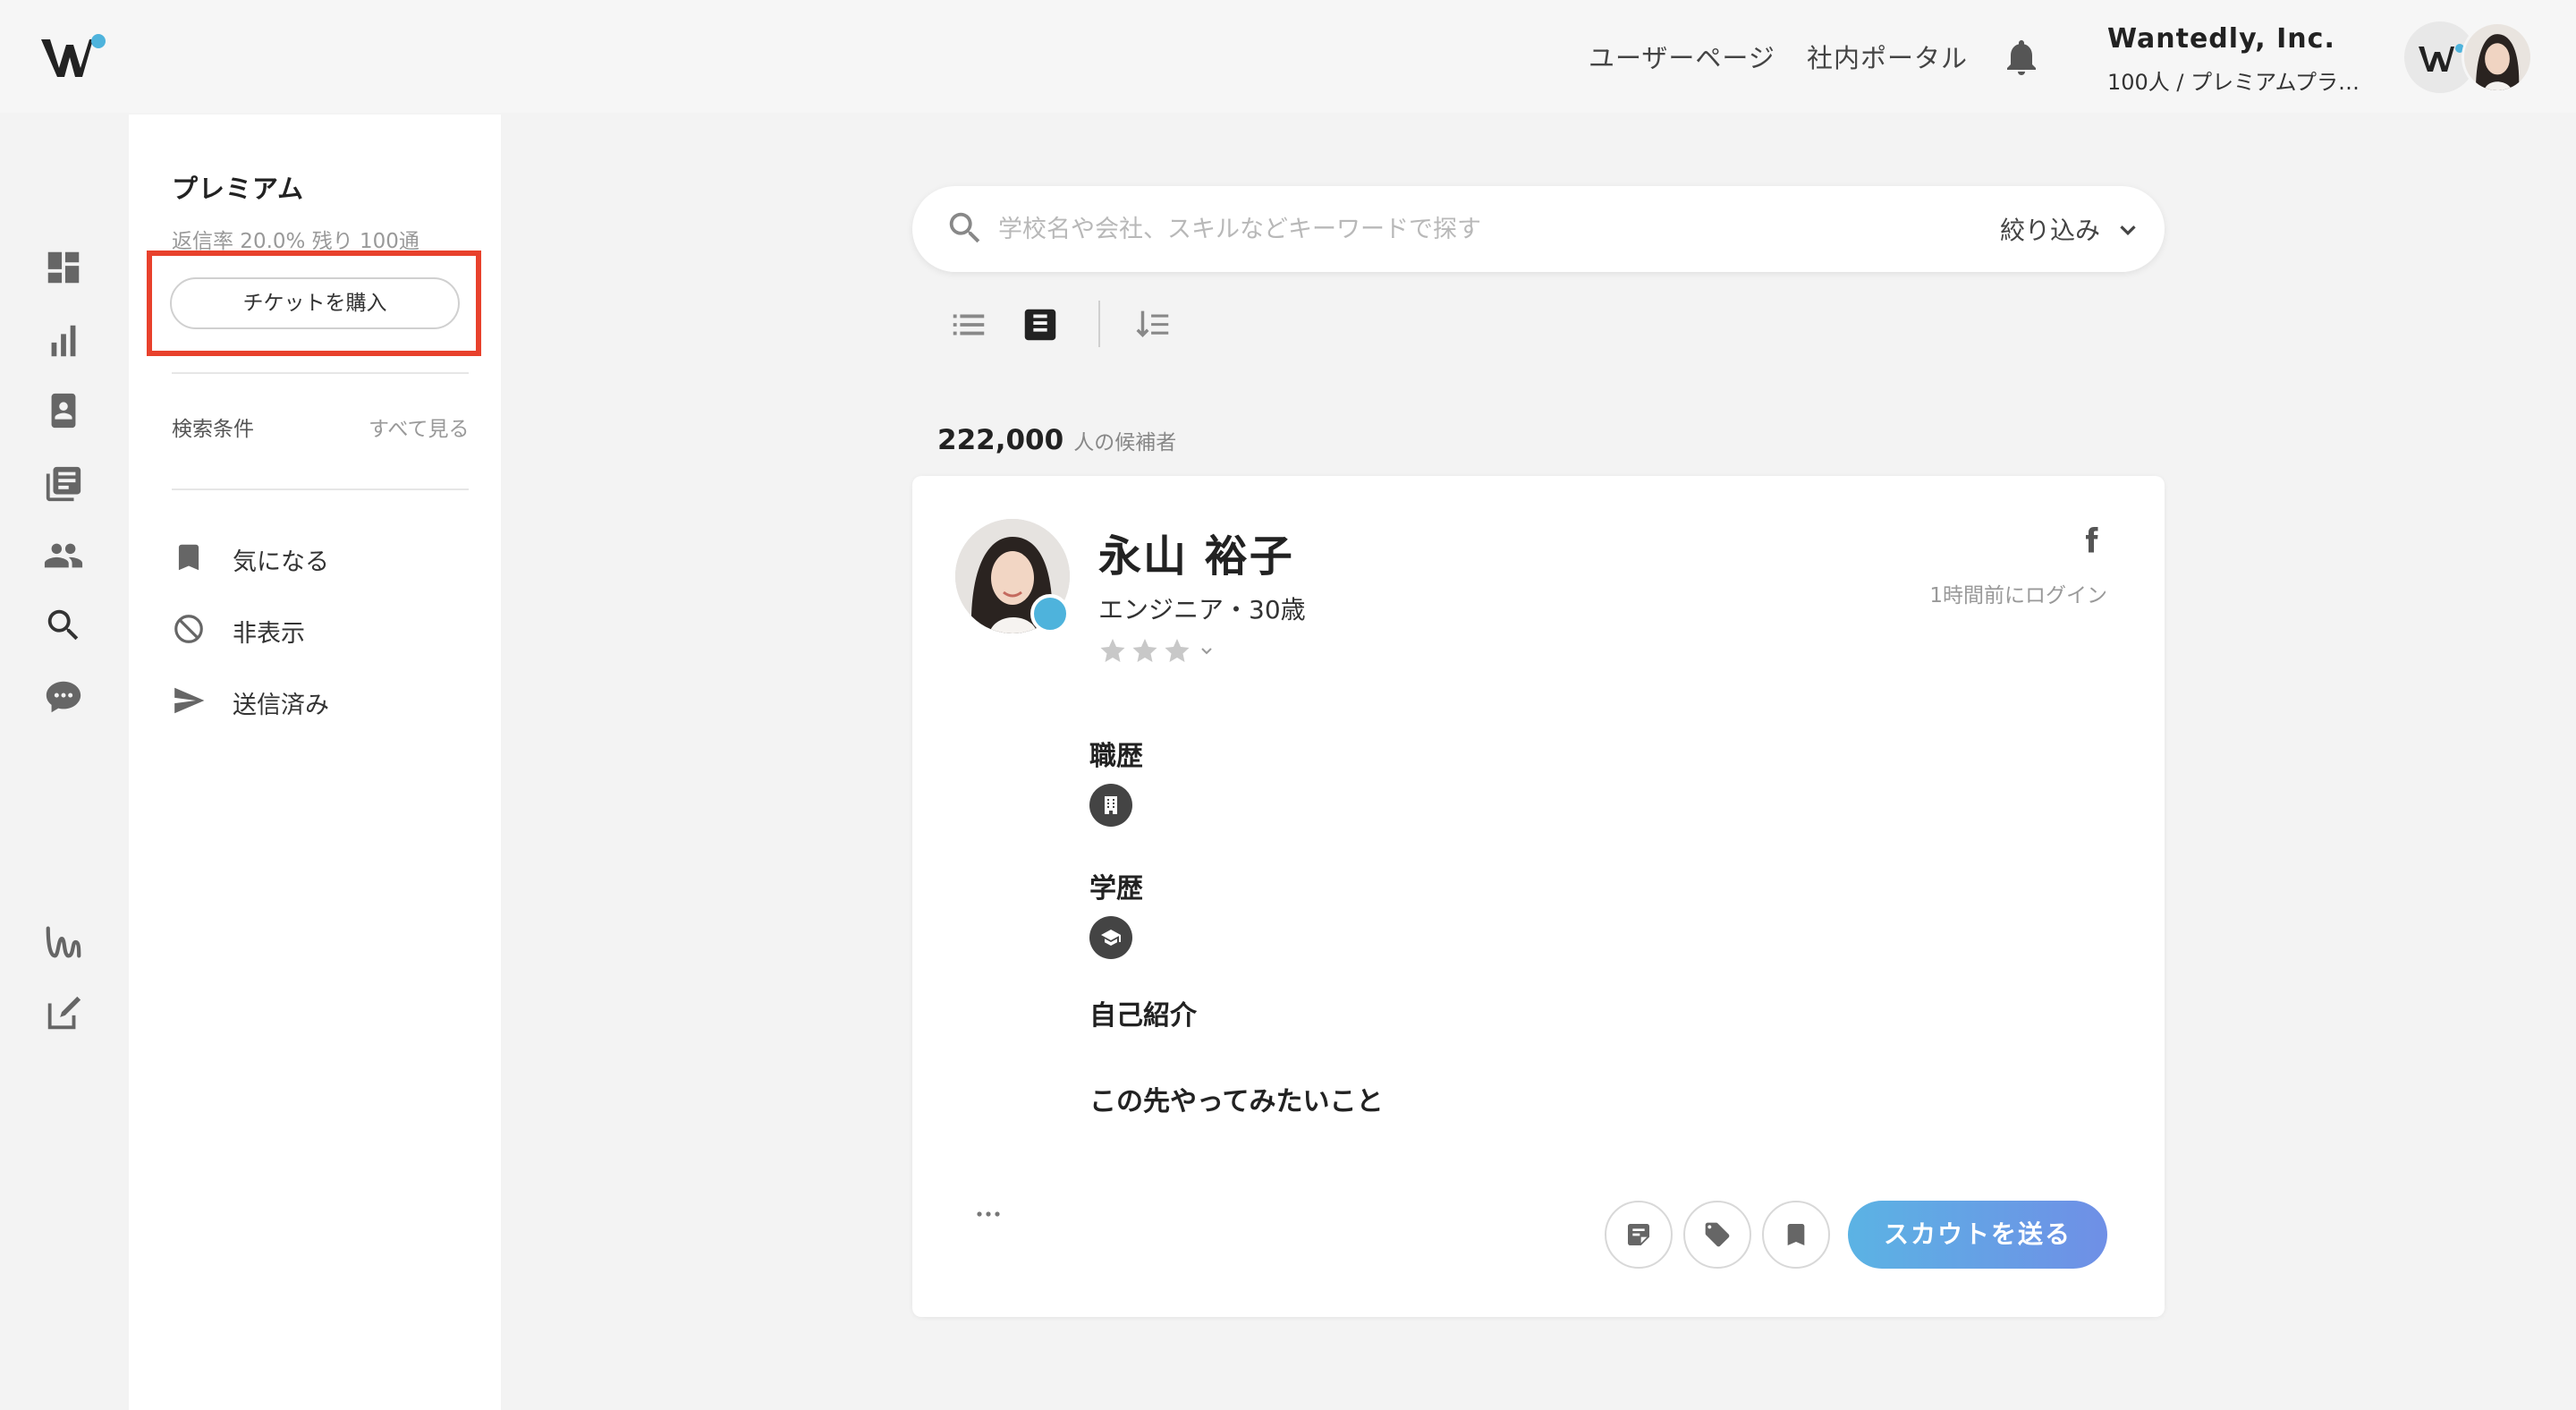 This screenshot has height=1410, width=2576. Describe the element at coordinates (63, 626) in the screenshot. I see `search-nav-icon` at that location.